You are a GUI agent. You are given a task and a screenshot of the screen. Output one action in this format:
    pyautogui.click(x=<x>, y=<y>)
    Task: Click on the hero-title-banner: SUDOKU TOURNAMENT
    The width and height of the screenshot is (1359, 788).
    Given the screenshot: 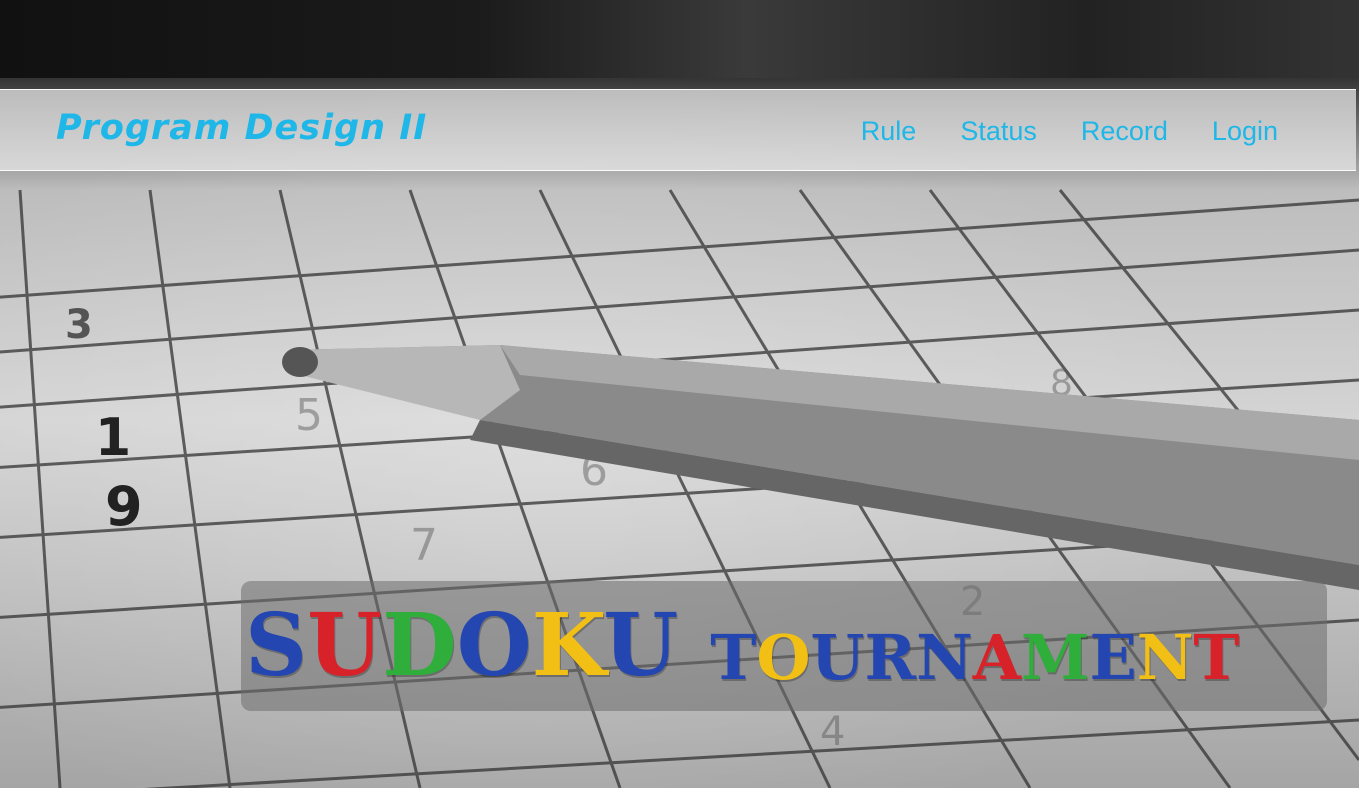 What is the action you would take?
    pyautogui.click(x=784, y=646)
    